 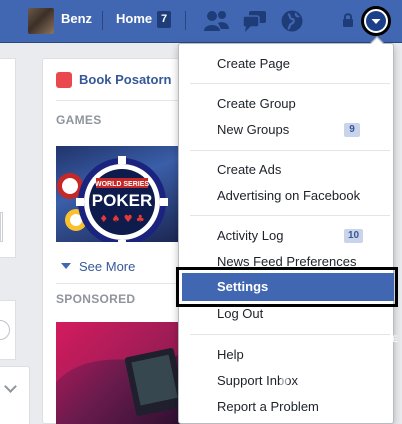 What do you see at coordinates (79, 120) in the screenshot?
I see `games-heading: GAMES` at bounding box center [79, 120].